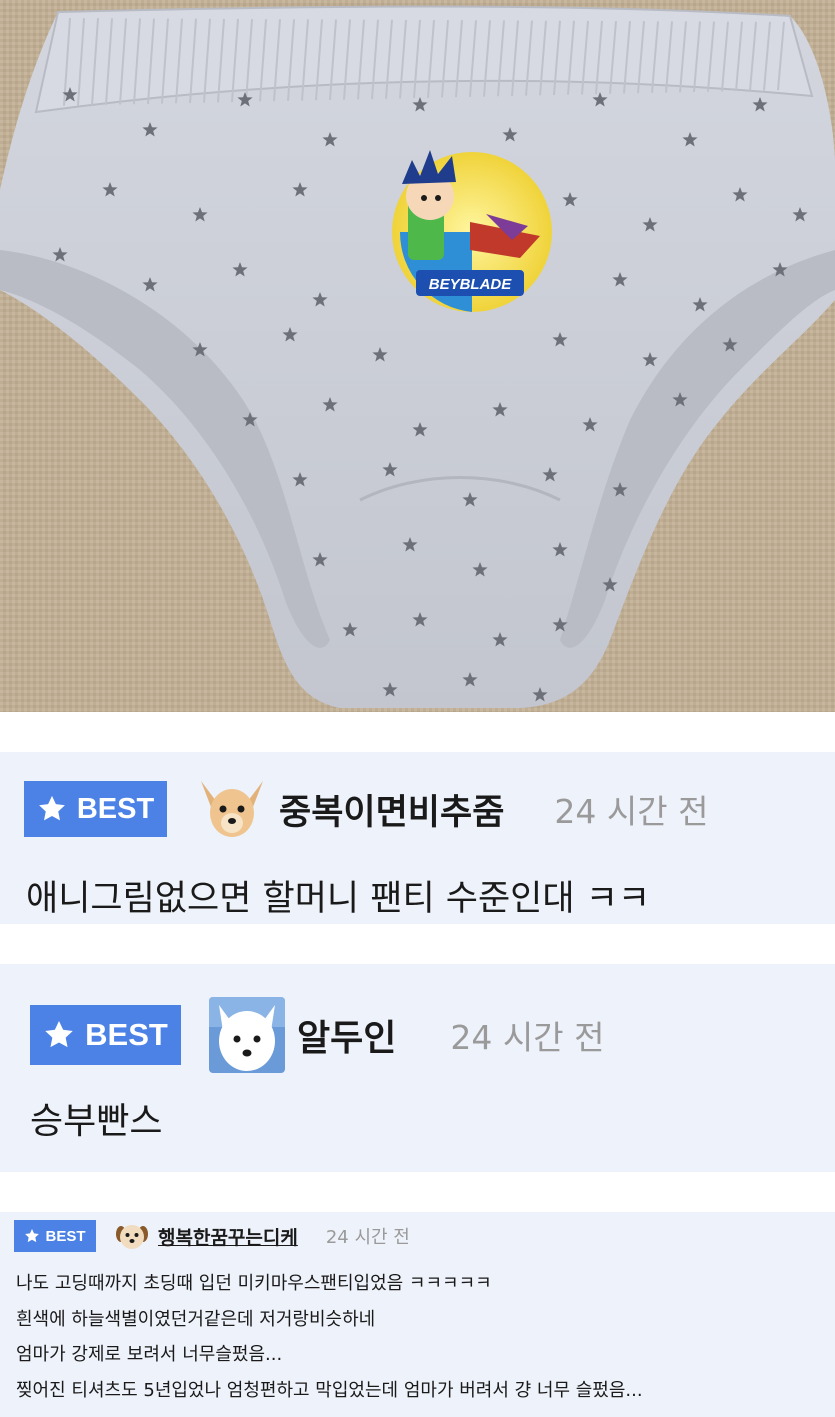 Image resolution: width=835 pixels, height=1417 pixels. Describe the element at coordinates (338, 899) in the screenshot. I see `comment-text: 애니그림없으면 할머니 팬티 수준인대 ㅋㅋ` at that location.